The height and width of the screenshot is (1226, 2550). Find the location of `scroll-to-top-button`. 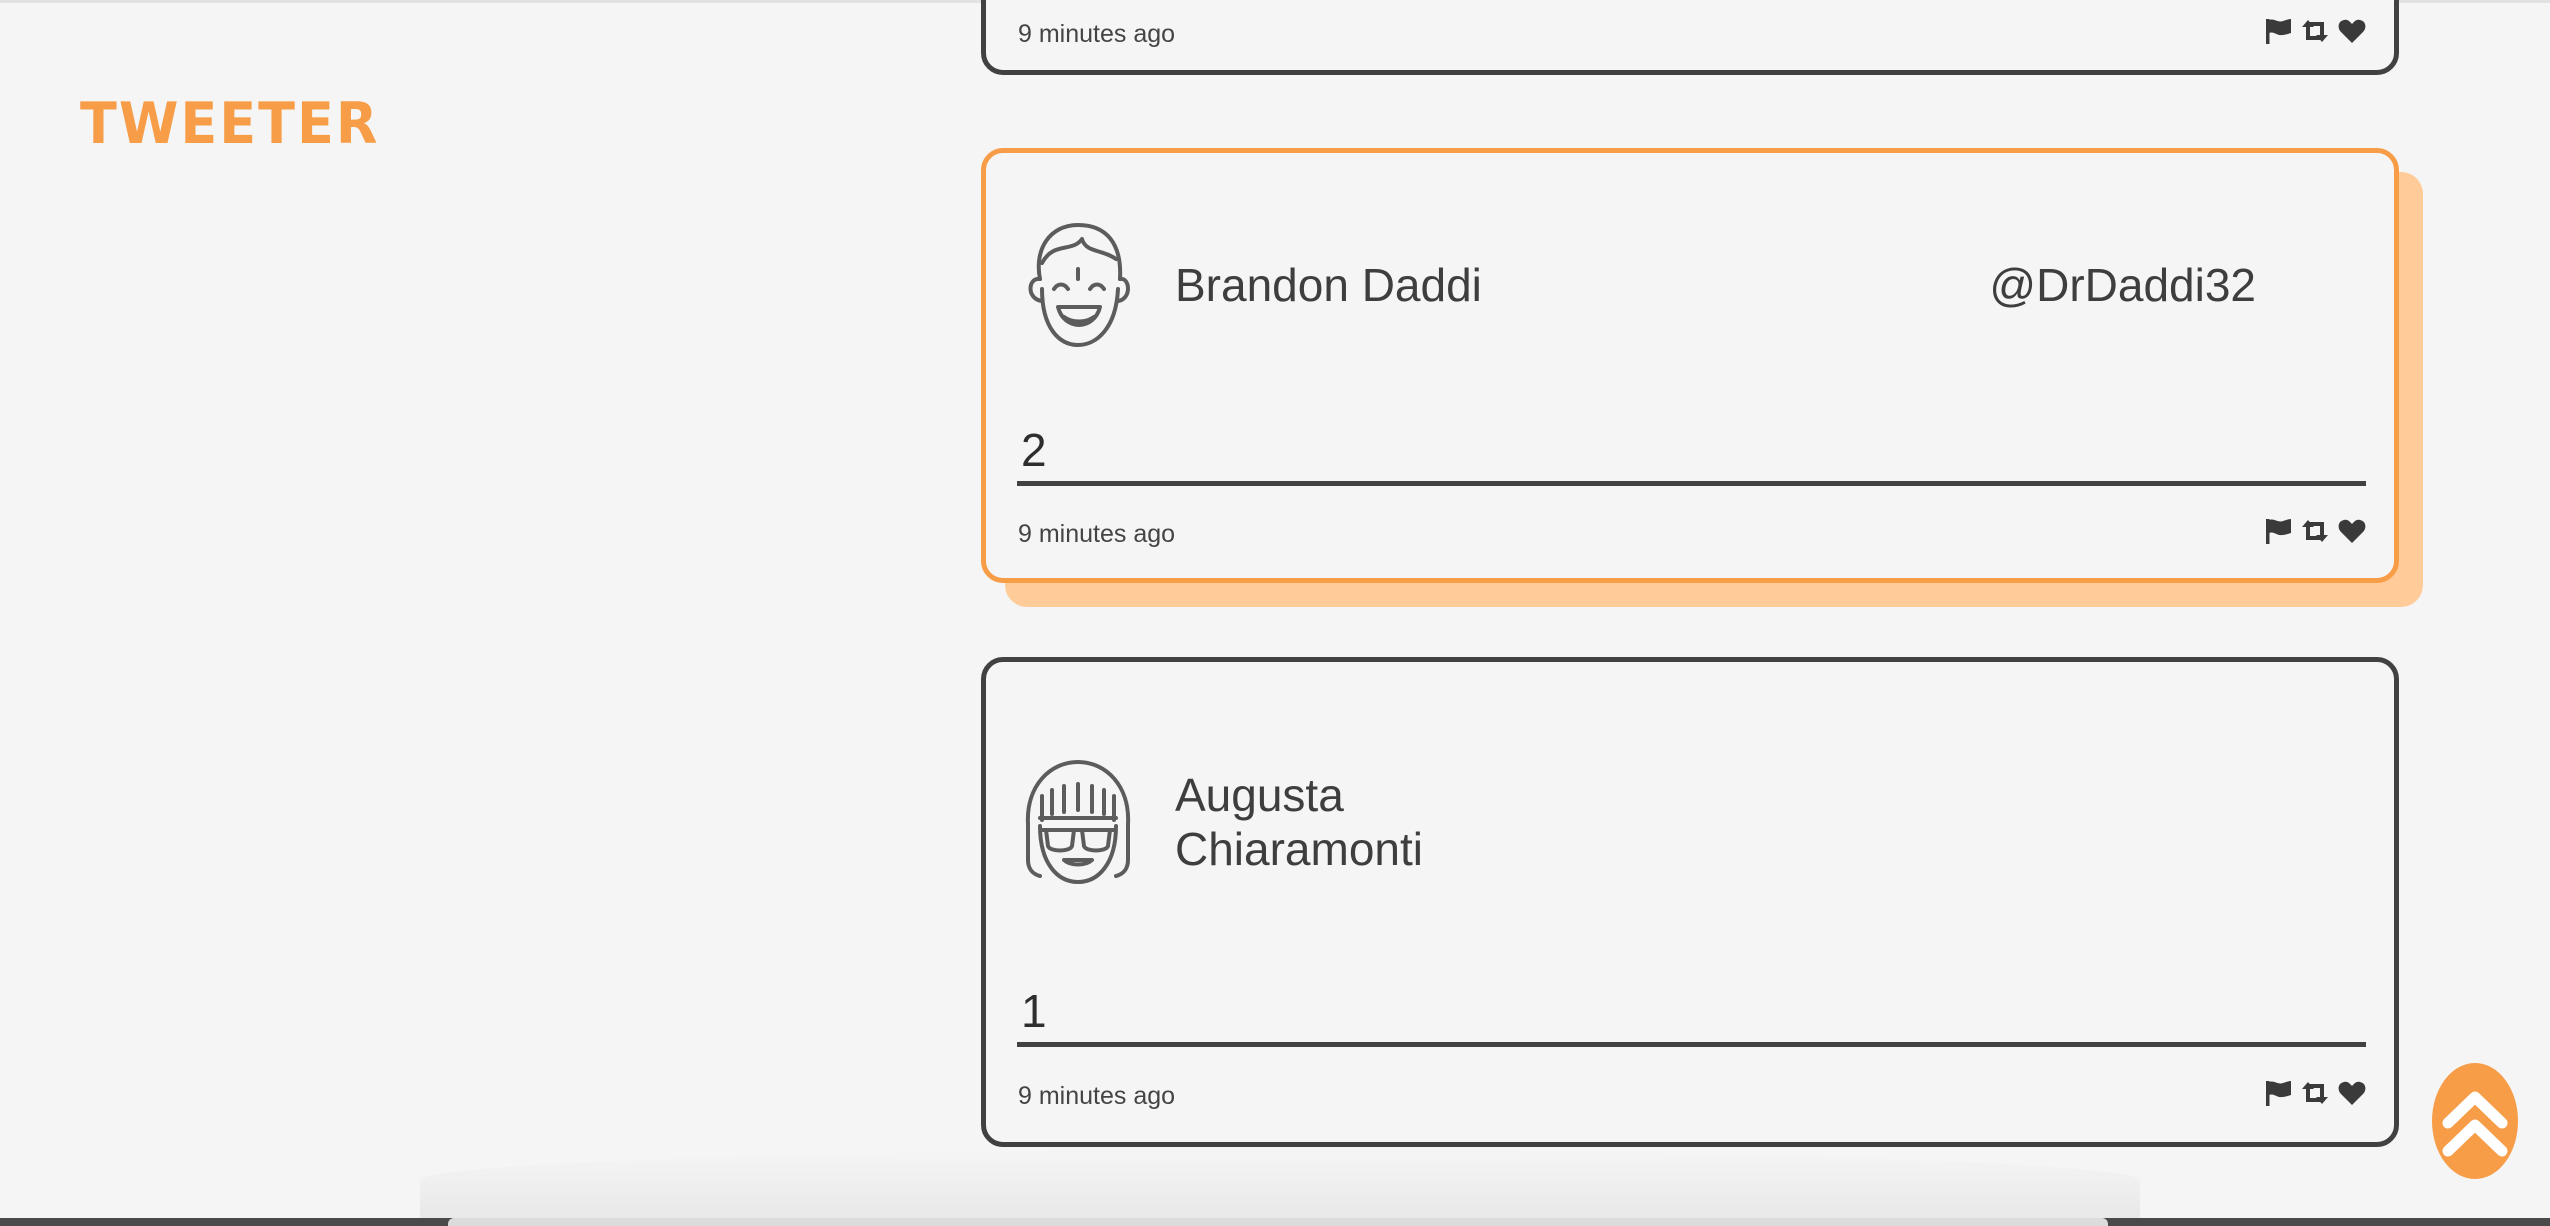

scroll-to-top-button is located at coordinates (2475, 1121).